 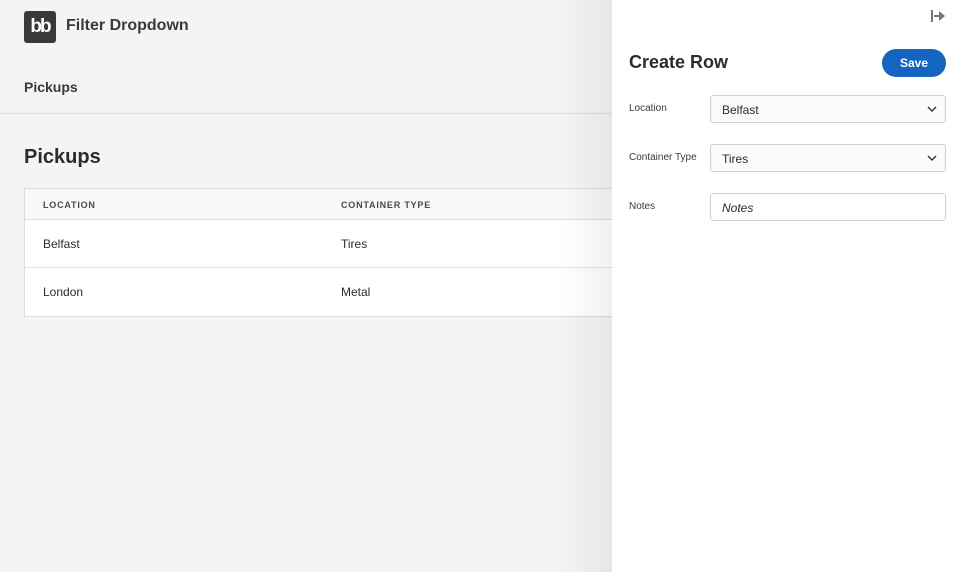 I want to click on table-header: LOCATION CONTAINER TYPE, so click(x=334, y=204).